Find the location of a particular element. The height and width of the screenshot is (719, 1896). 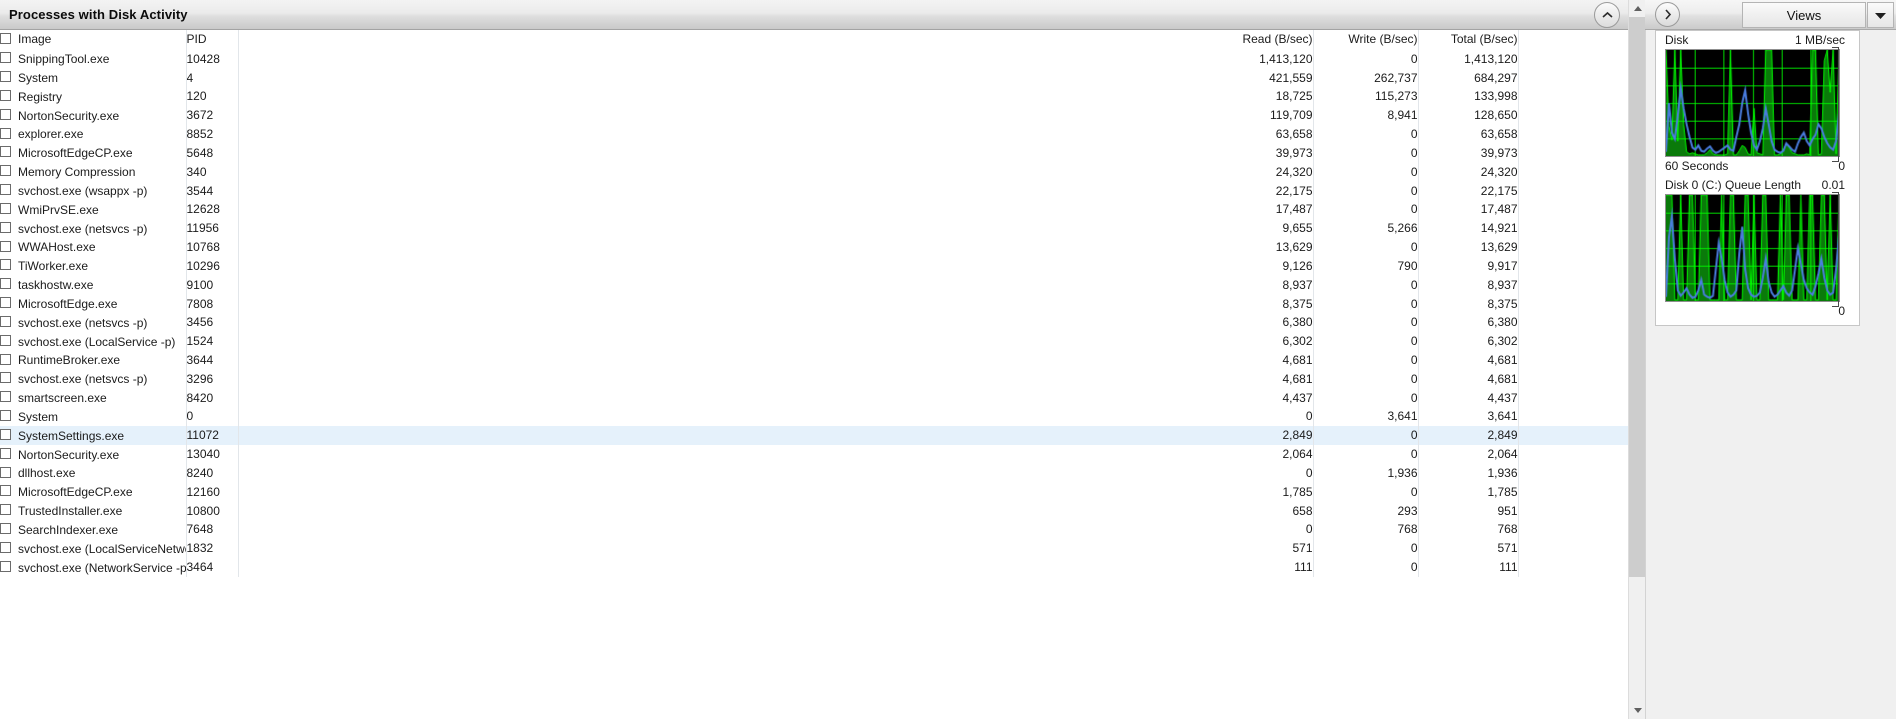

cell-image: explorer.exe is located at coordinates (93, 134).